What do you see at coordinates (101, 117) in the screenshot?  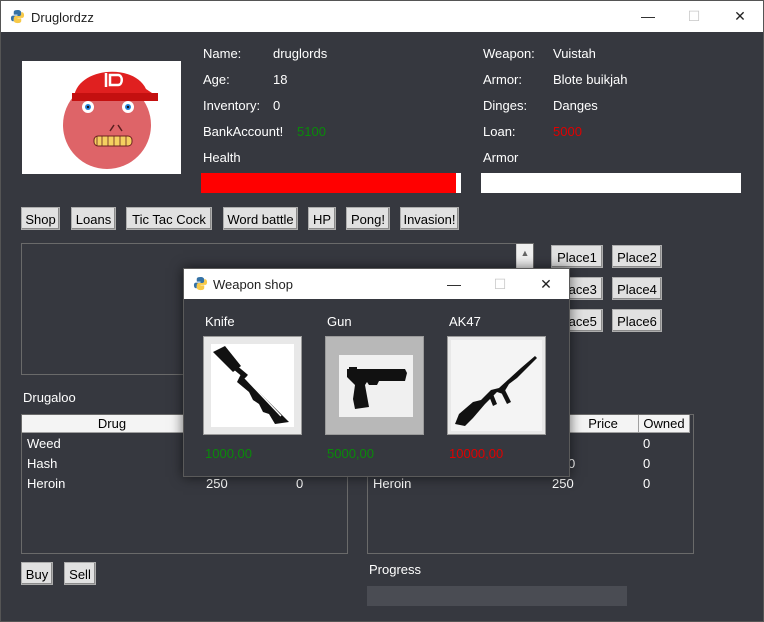 I see `avatar` at bounding box center [101, 117].